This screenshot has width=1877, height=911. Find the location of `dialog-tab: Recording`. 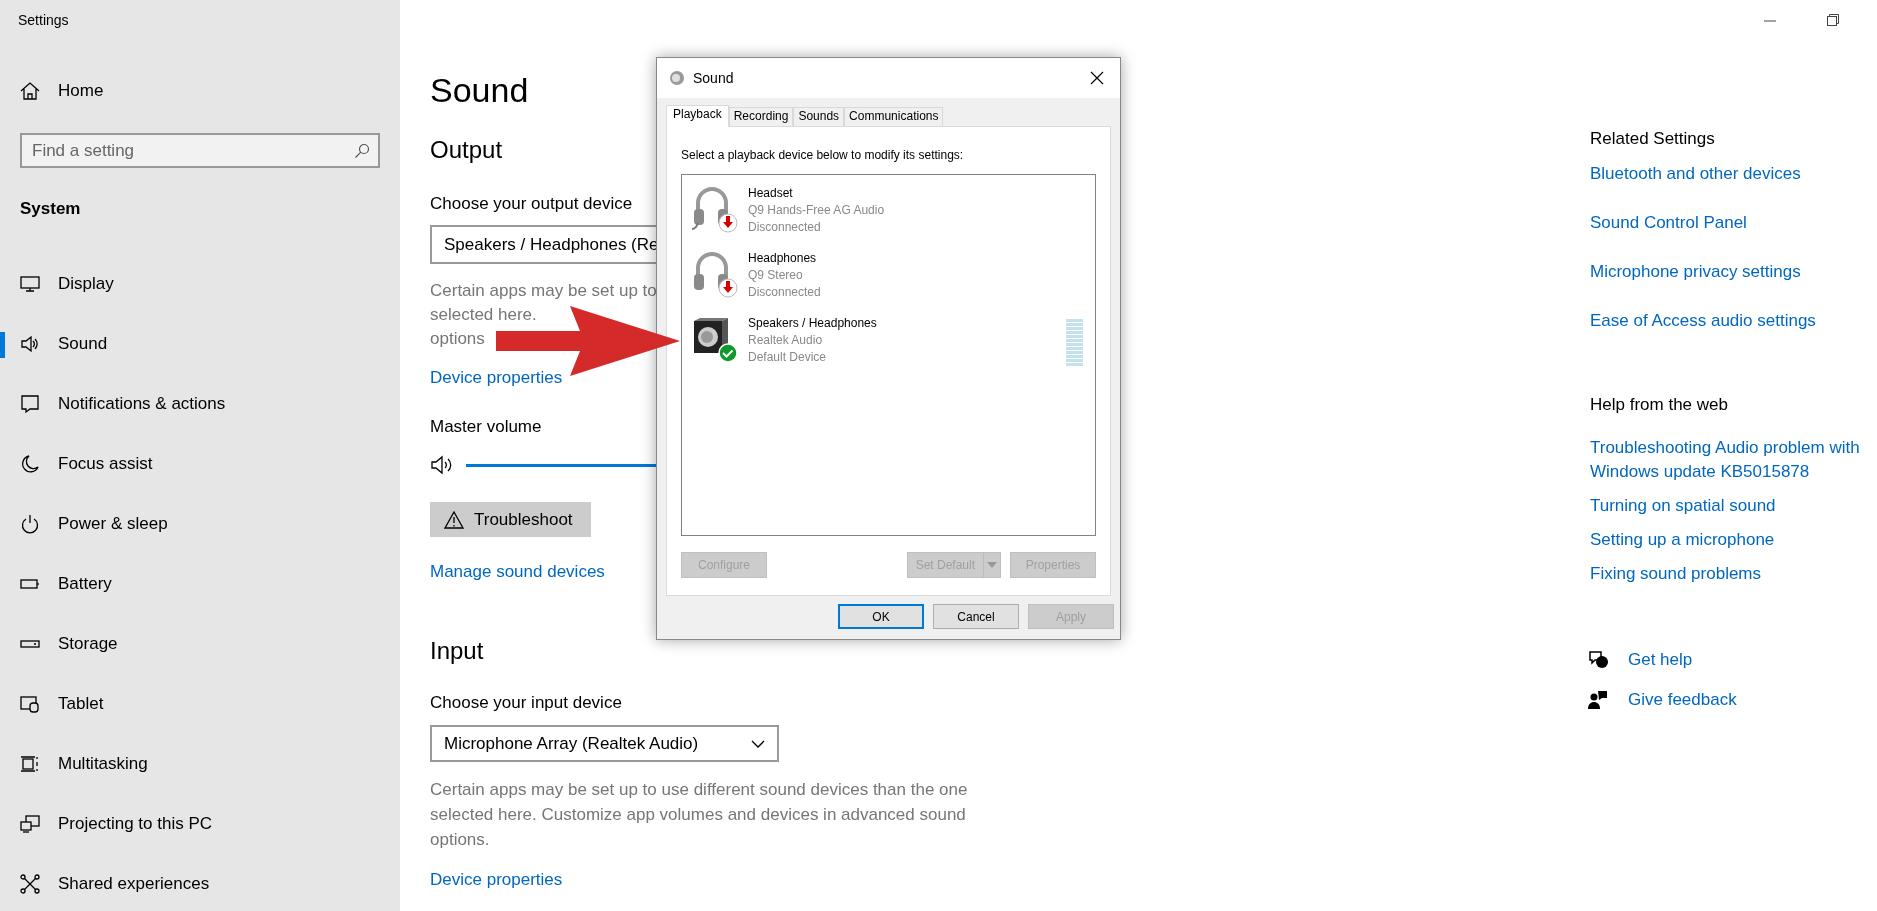

dialog-tab: Recording is located at coordinates (761, 116).